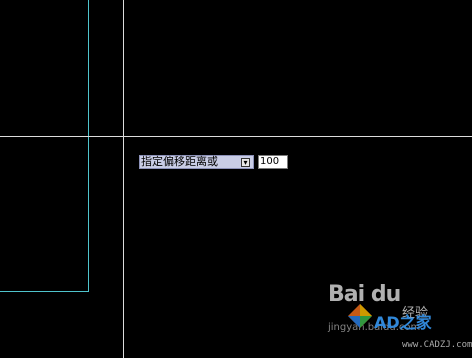 This screenshot has width=472, height=358. I want to click on watermark-site: www.CADZJ.com, so click(437, 345).